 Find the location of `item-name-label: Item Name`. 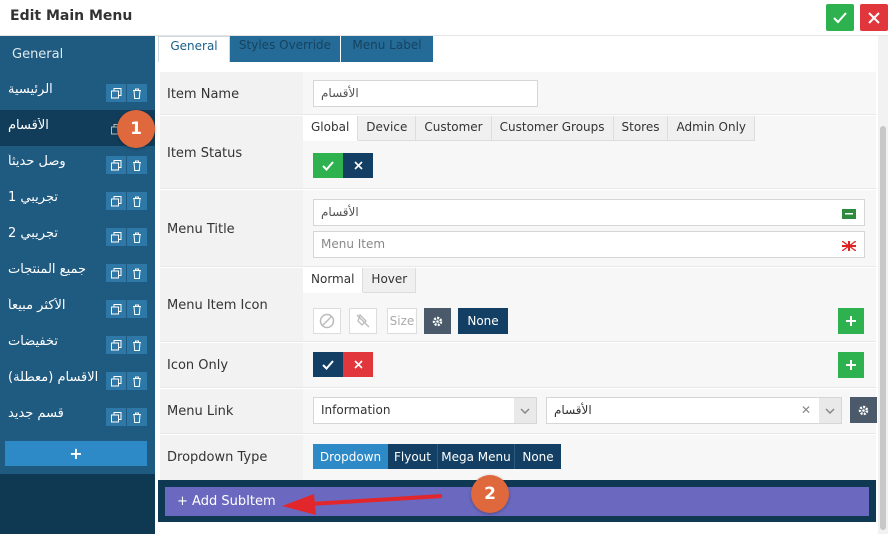

item-name-label: Item Name is located at coordinates (203, 94).